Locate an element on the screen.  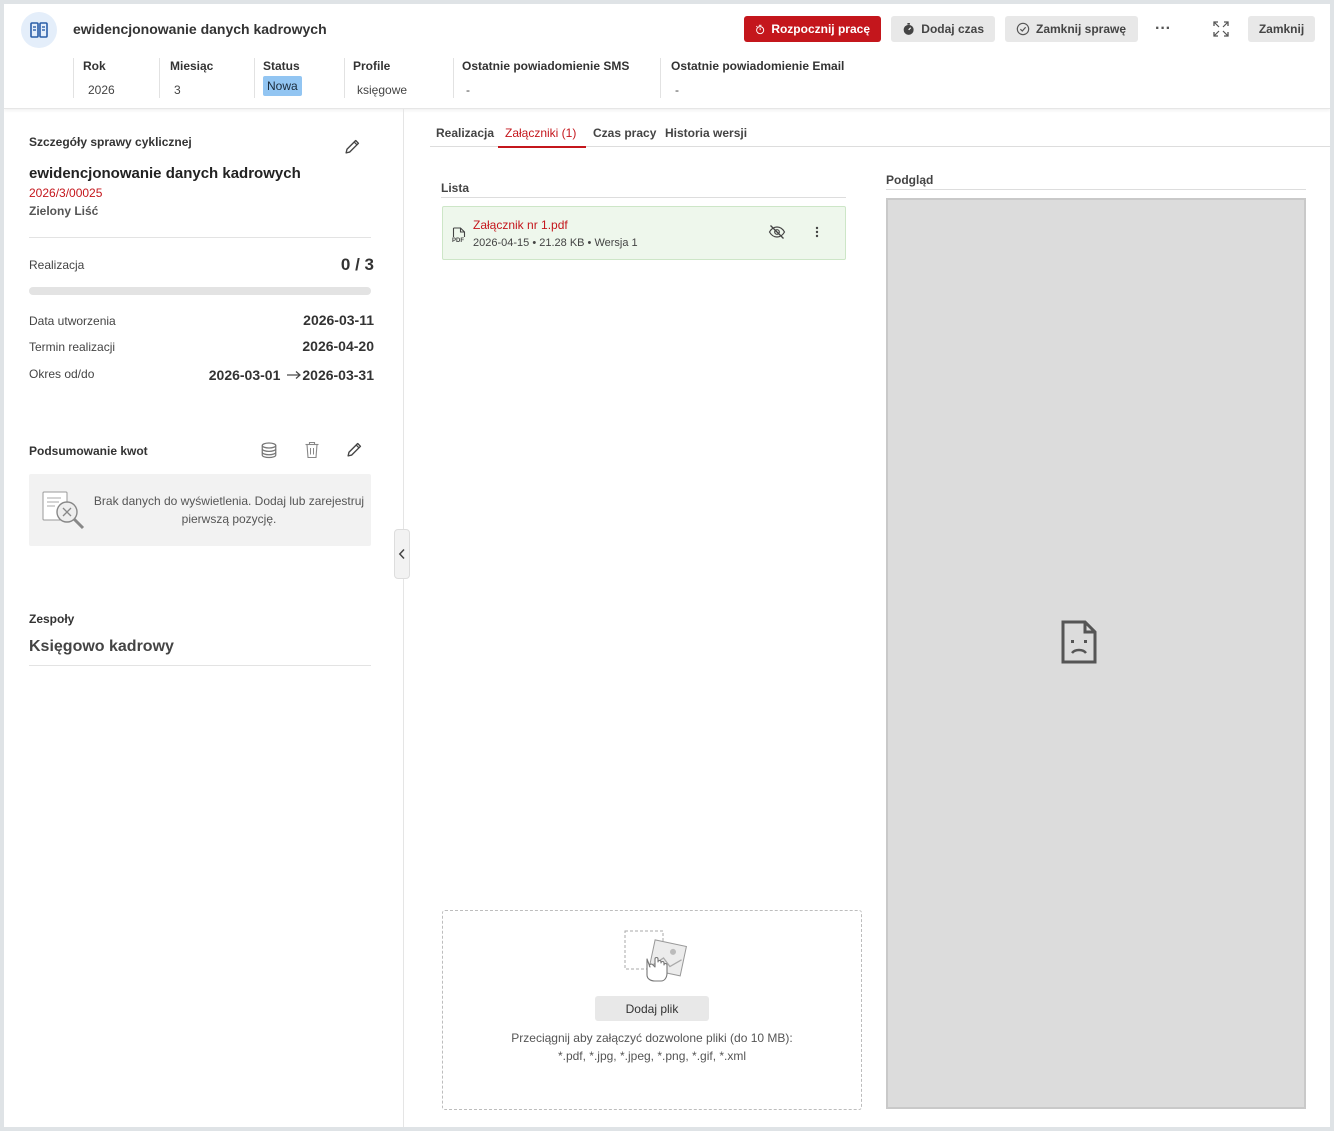
more-options-button: ··· is located at coordinates (1163, 29).